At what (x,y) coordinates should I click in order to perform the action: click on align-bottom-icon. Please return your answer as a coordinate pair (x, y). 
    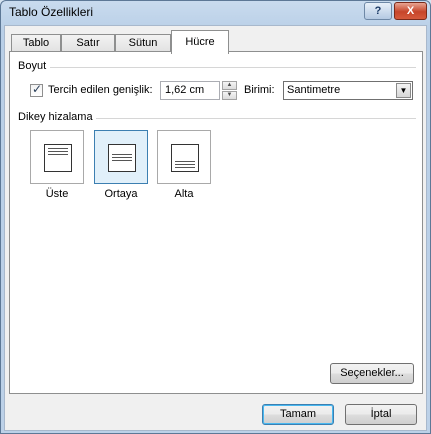
    Looking at the image, I should click on (185, 158).